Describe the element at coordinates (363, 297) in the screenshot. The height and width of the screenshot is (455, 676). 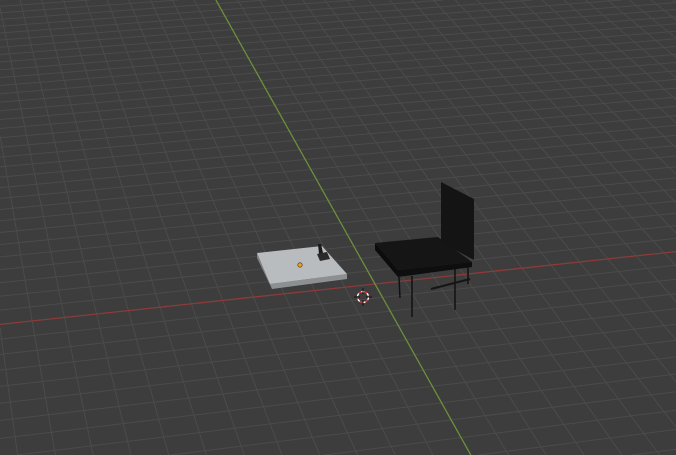
I see `3d-cursor-icon` at that location.